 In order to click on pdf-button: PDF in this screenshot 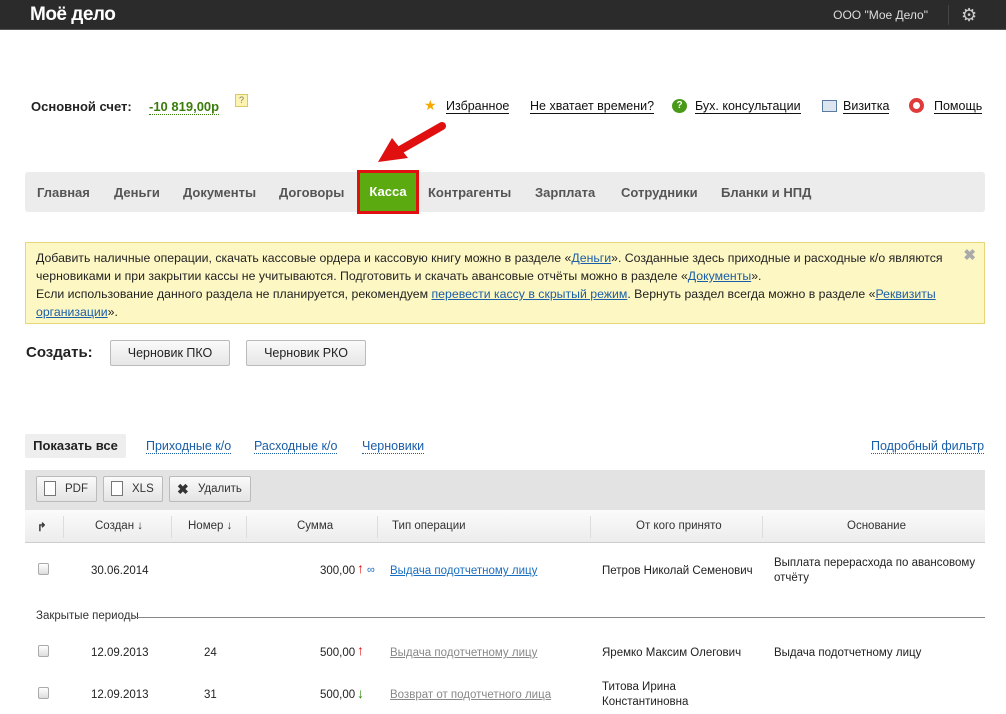, I will do `click(66, 489)`.